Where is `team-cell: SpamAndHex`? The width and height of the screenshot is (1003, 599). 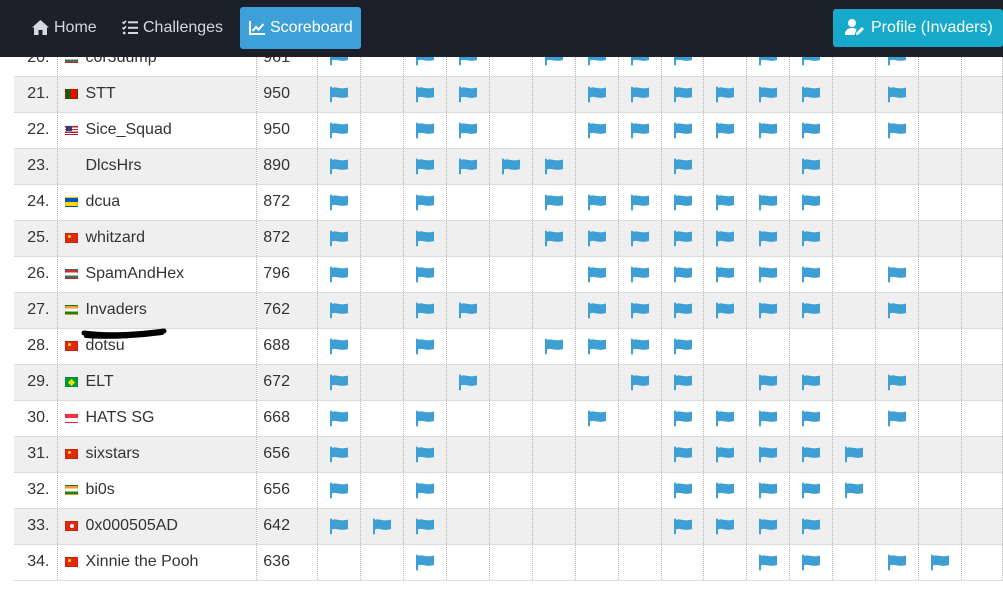 team-cell: SpamAndHex is located at coordinates (157, 274).